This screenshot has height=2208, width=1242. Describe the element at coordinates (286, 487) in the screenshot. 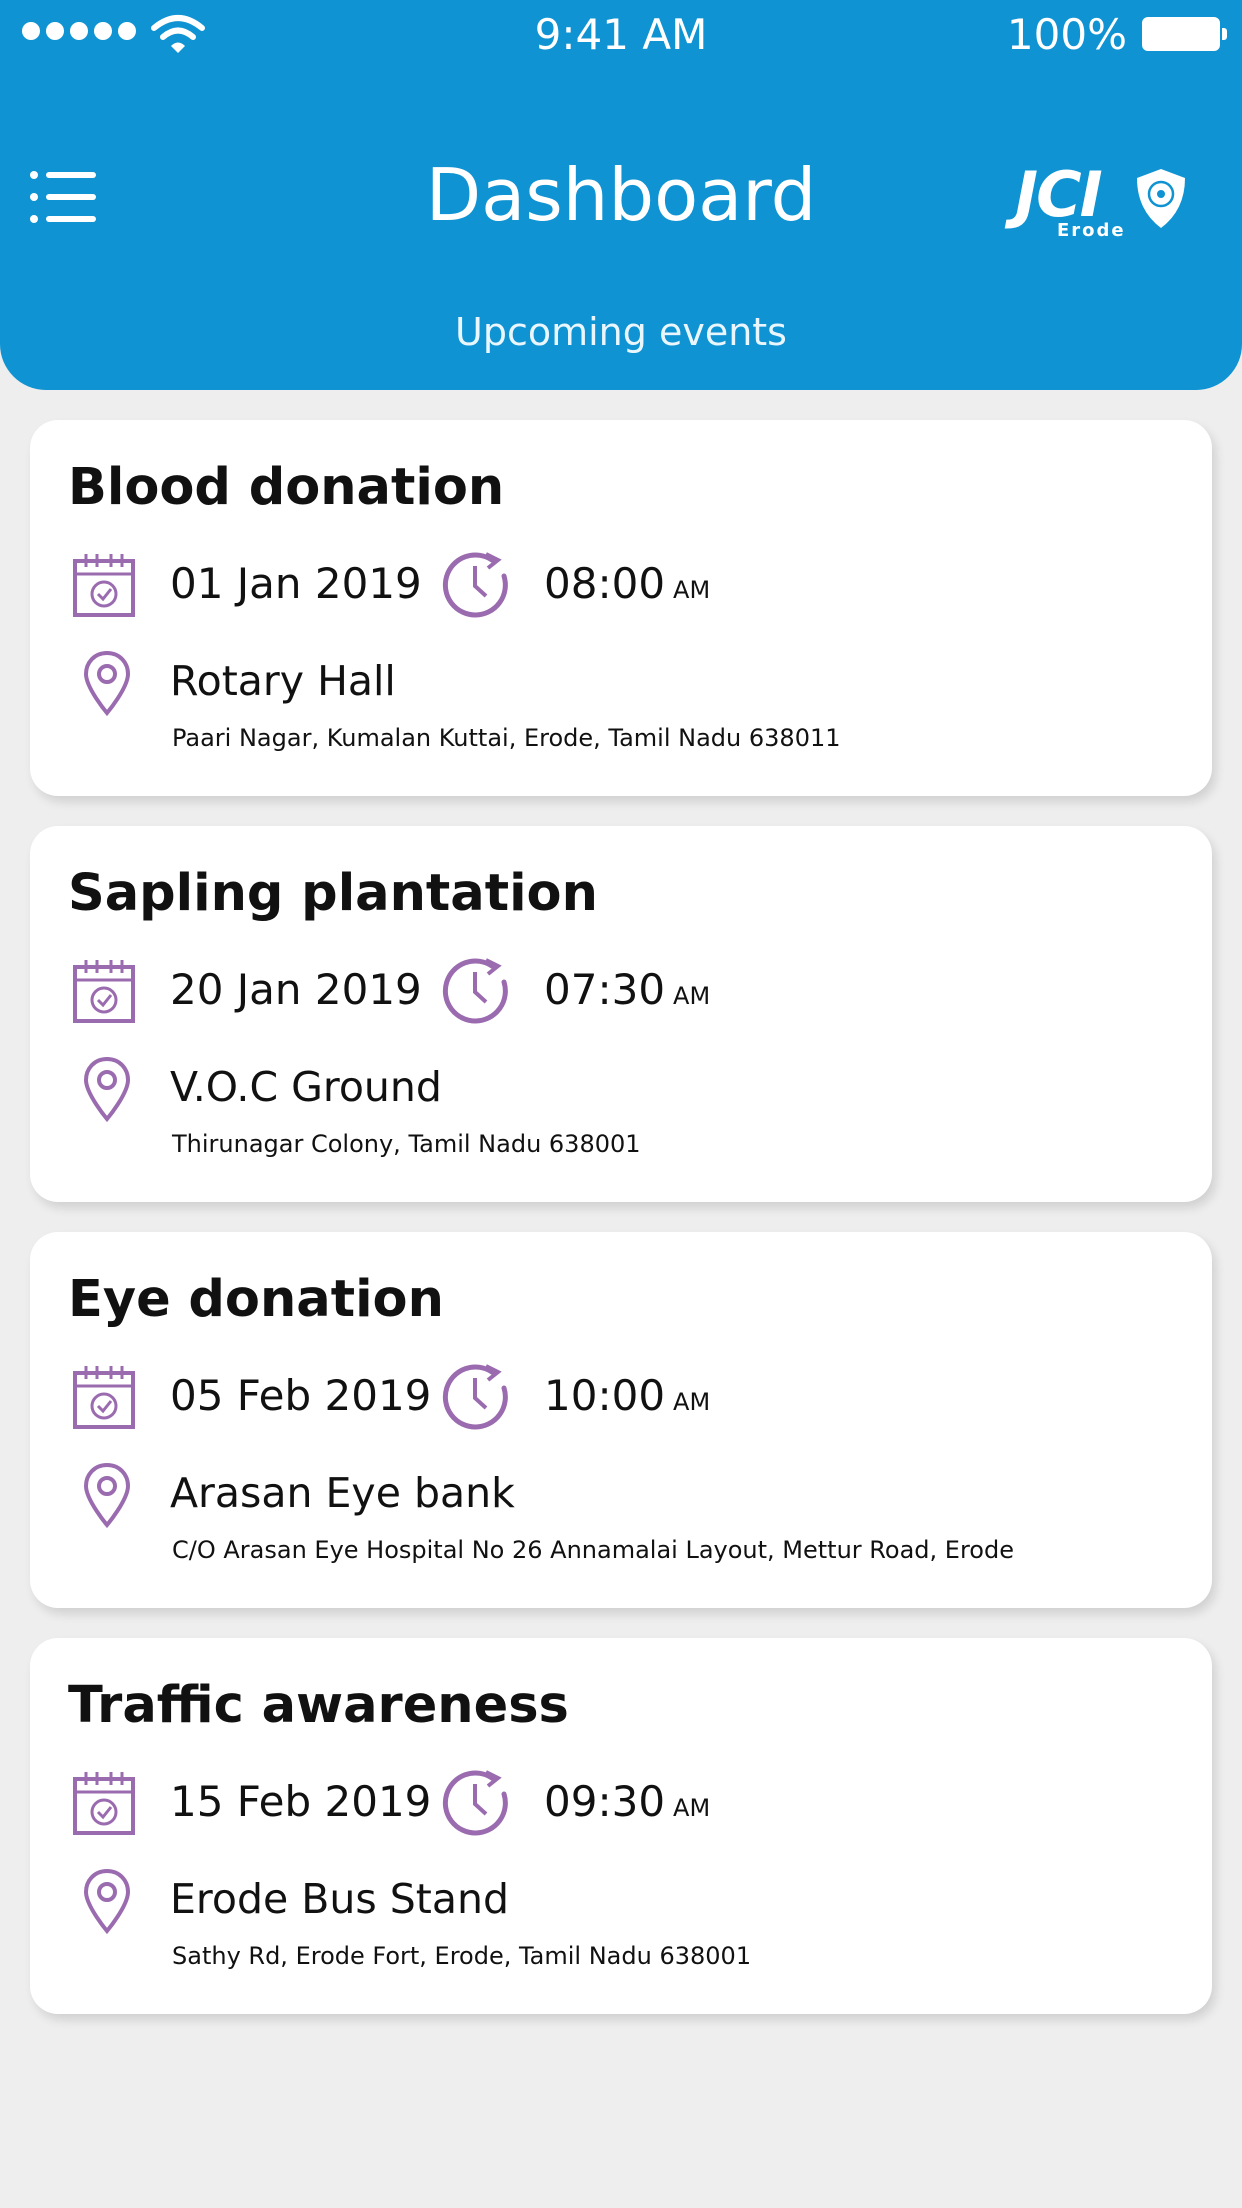

I see `event-title: Blood donation` at that location.